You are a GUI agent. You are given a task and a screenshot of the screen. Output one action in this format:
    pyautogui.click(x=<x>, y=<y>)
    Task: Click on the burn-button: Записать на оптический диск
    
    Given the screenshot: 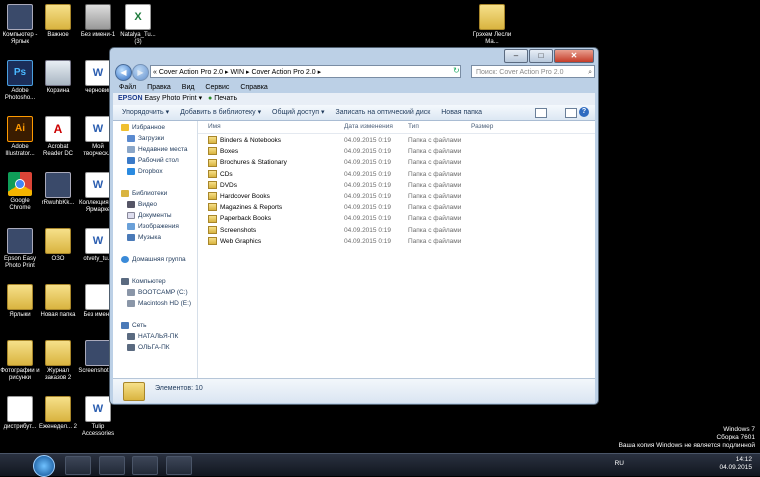 What is the action you would take?
    pyautogui.click(x=383, y=112)
    